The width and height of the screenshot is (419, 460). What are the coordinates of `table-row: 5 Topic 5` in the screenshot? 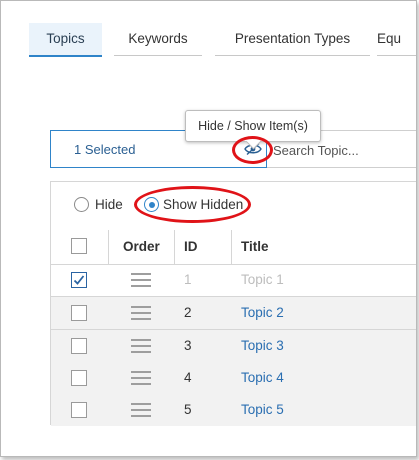 It's located at (233, 410).